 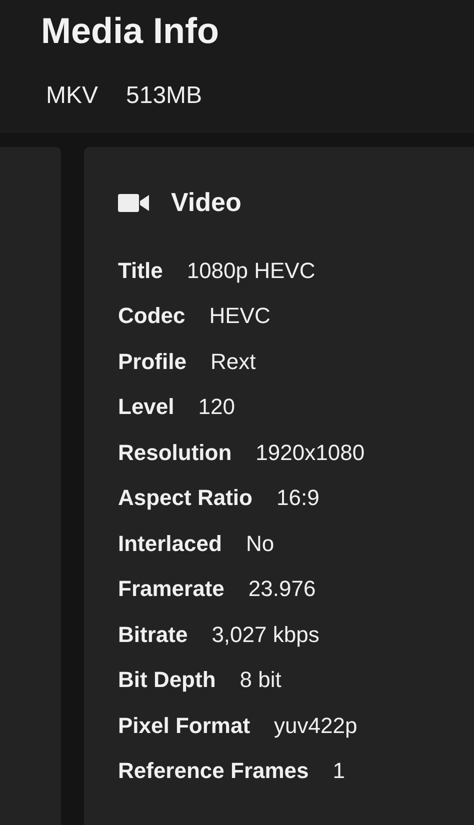 What do you see at coordinates (266, 635) in the screenshot?
I see `property-value: 3,027 kbps` at bounding box center [266, 635].